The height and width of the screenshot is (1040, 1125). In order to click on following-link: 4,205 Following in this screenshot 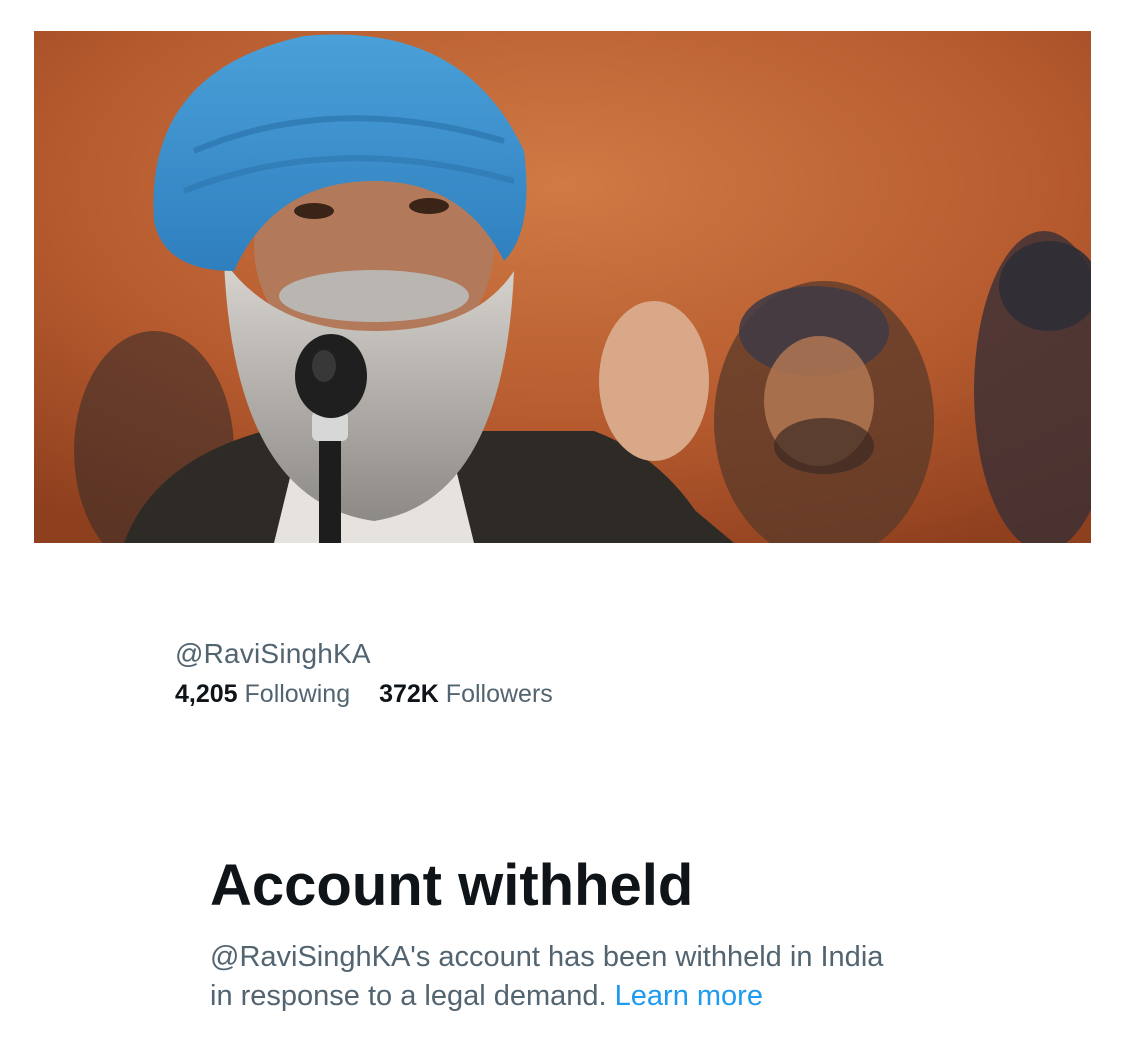, I will do `click(262, 694)`.